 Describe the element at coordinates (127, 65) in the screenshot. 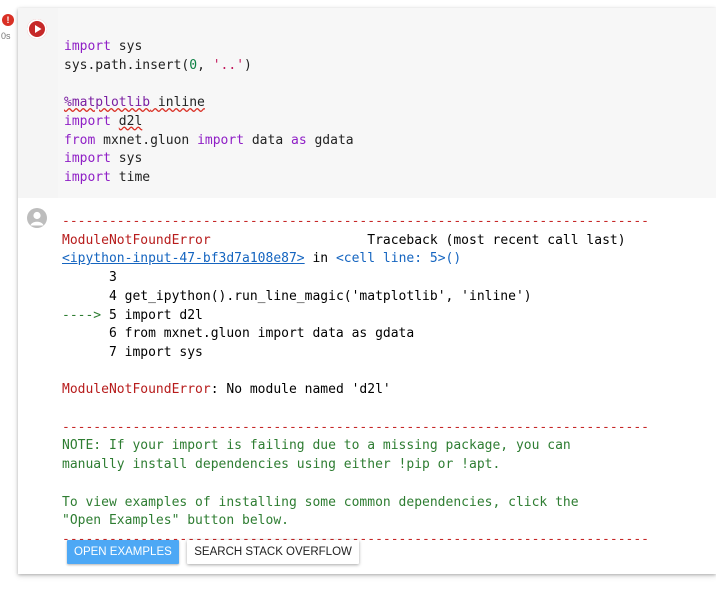

I see `code-token: sys.path.insert(` at that location.